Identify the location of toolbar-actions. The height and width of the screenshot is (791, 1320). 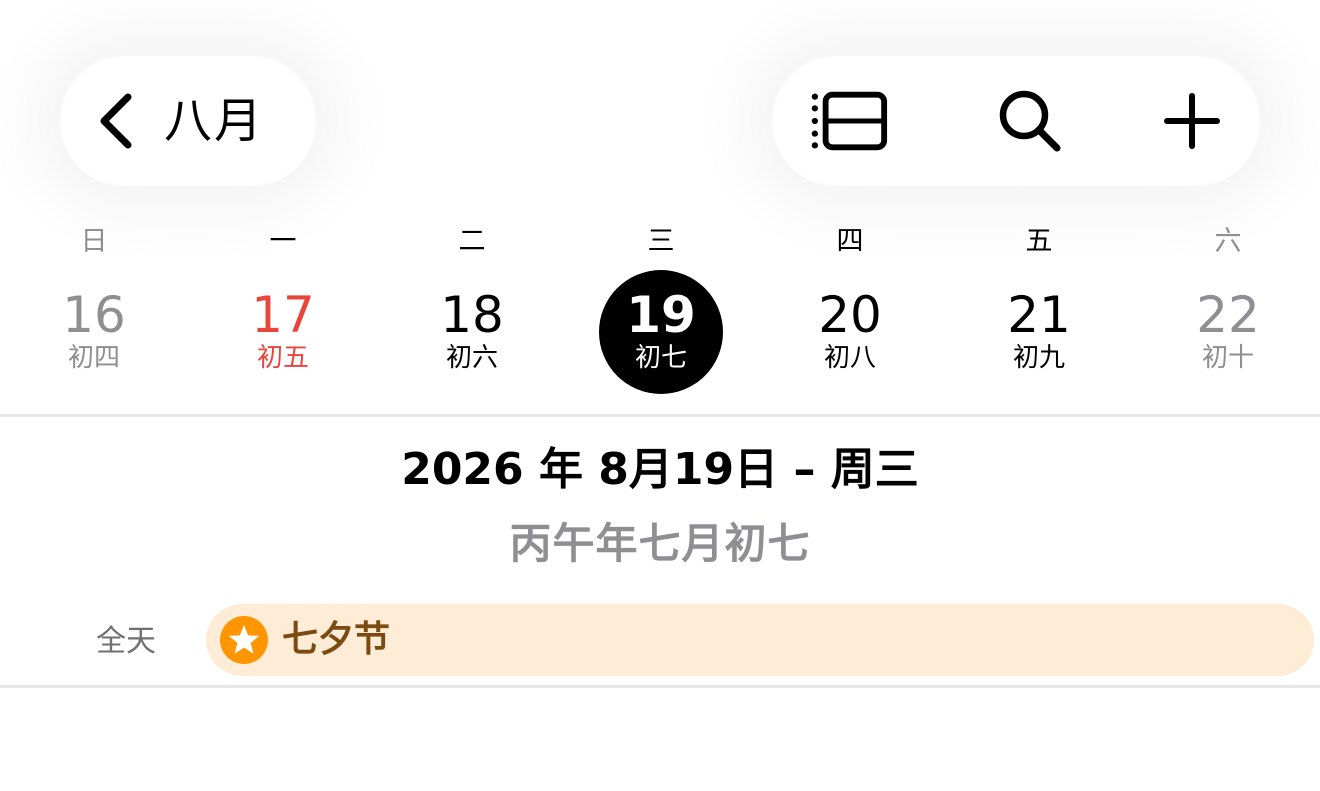
(1016, 121).